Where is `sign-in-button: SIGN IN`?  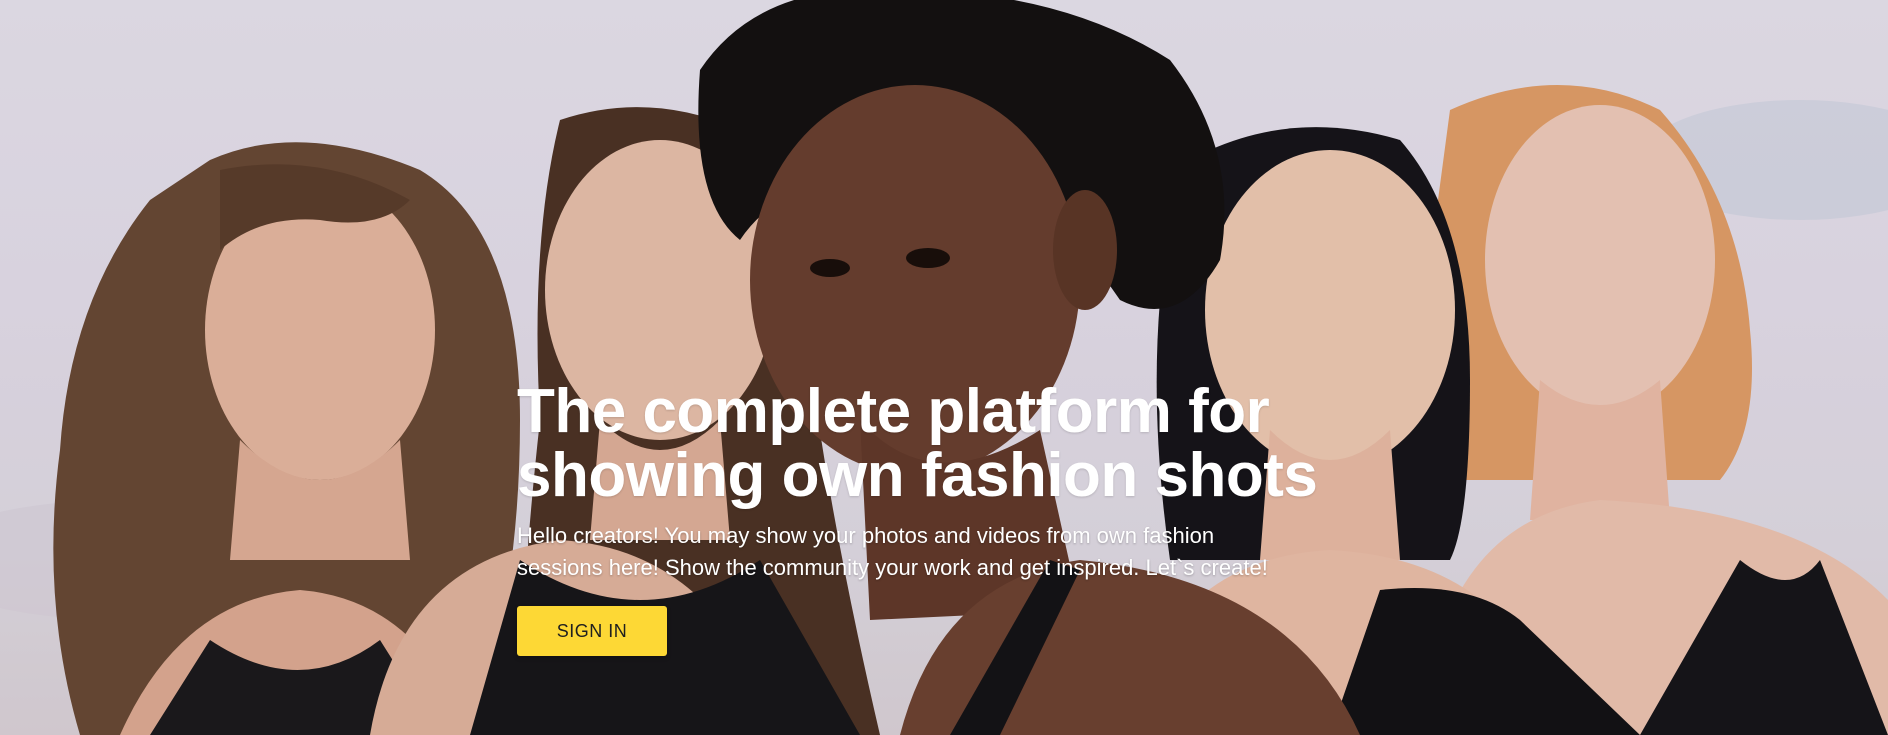
sign-in-button: SIGN IN is located at coordinates (592, 631).